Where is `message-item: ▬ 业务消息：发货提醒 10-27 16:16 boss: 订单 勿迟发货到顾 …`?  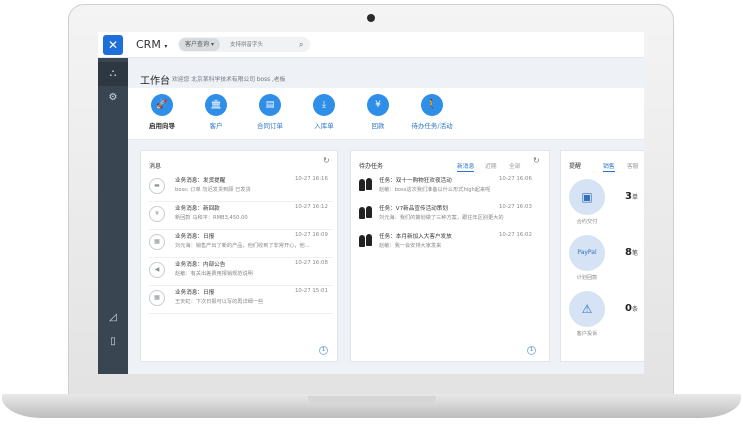
message-item: ▬ 业务消息：发货提醒 10-27 16:16 boss: 订单 勿迟发货到顾 … is located at coordinates (241, 188).